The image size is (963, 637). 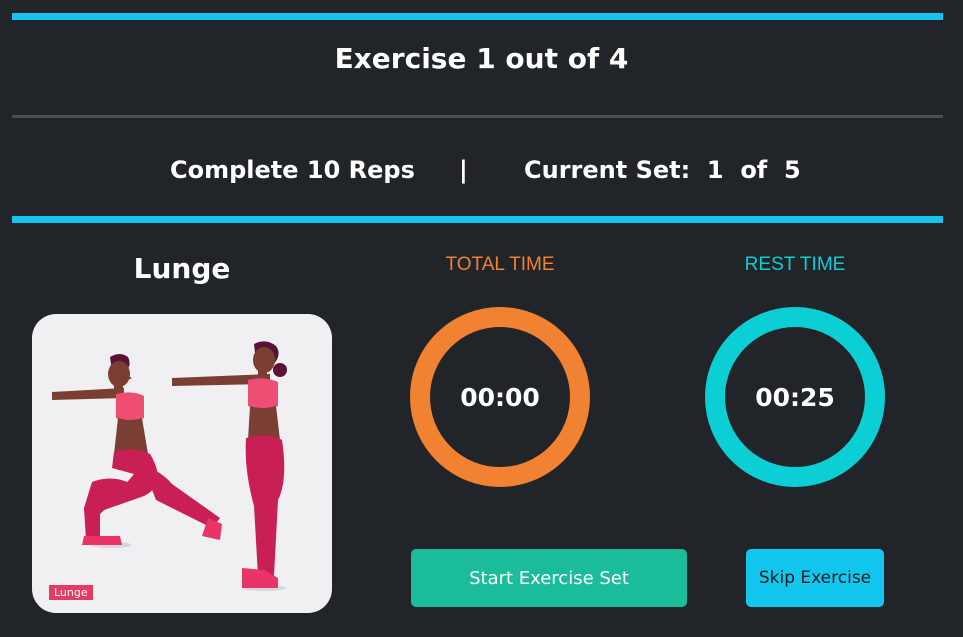 I want to click on rest-time-ring: 00:25, so click(x=795, y=397).